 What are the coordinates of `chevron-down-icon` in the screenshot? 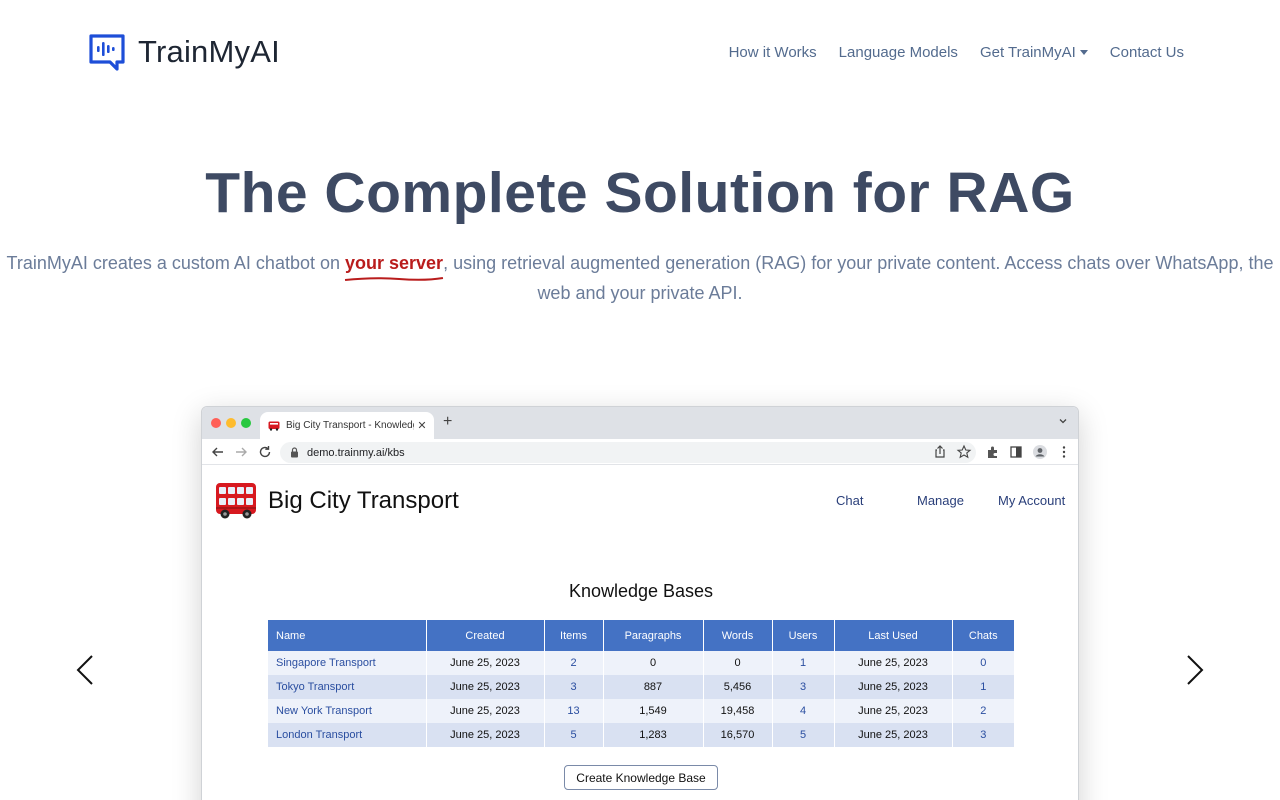 It's located at (1063, 421).